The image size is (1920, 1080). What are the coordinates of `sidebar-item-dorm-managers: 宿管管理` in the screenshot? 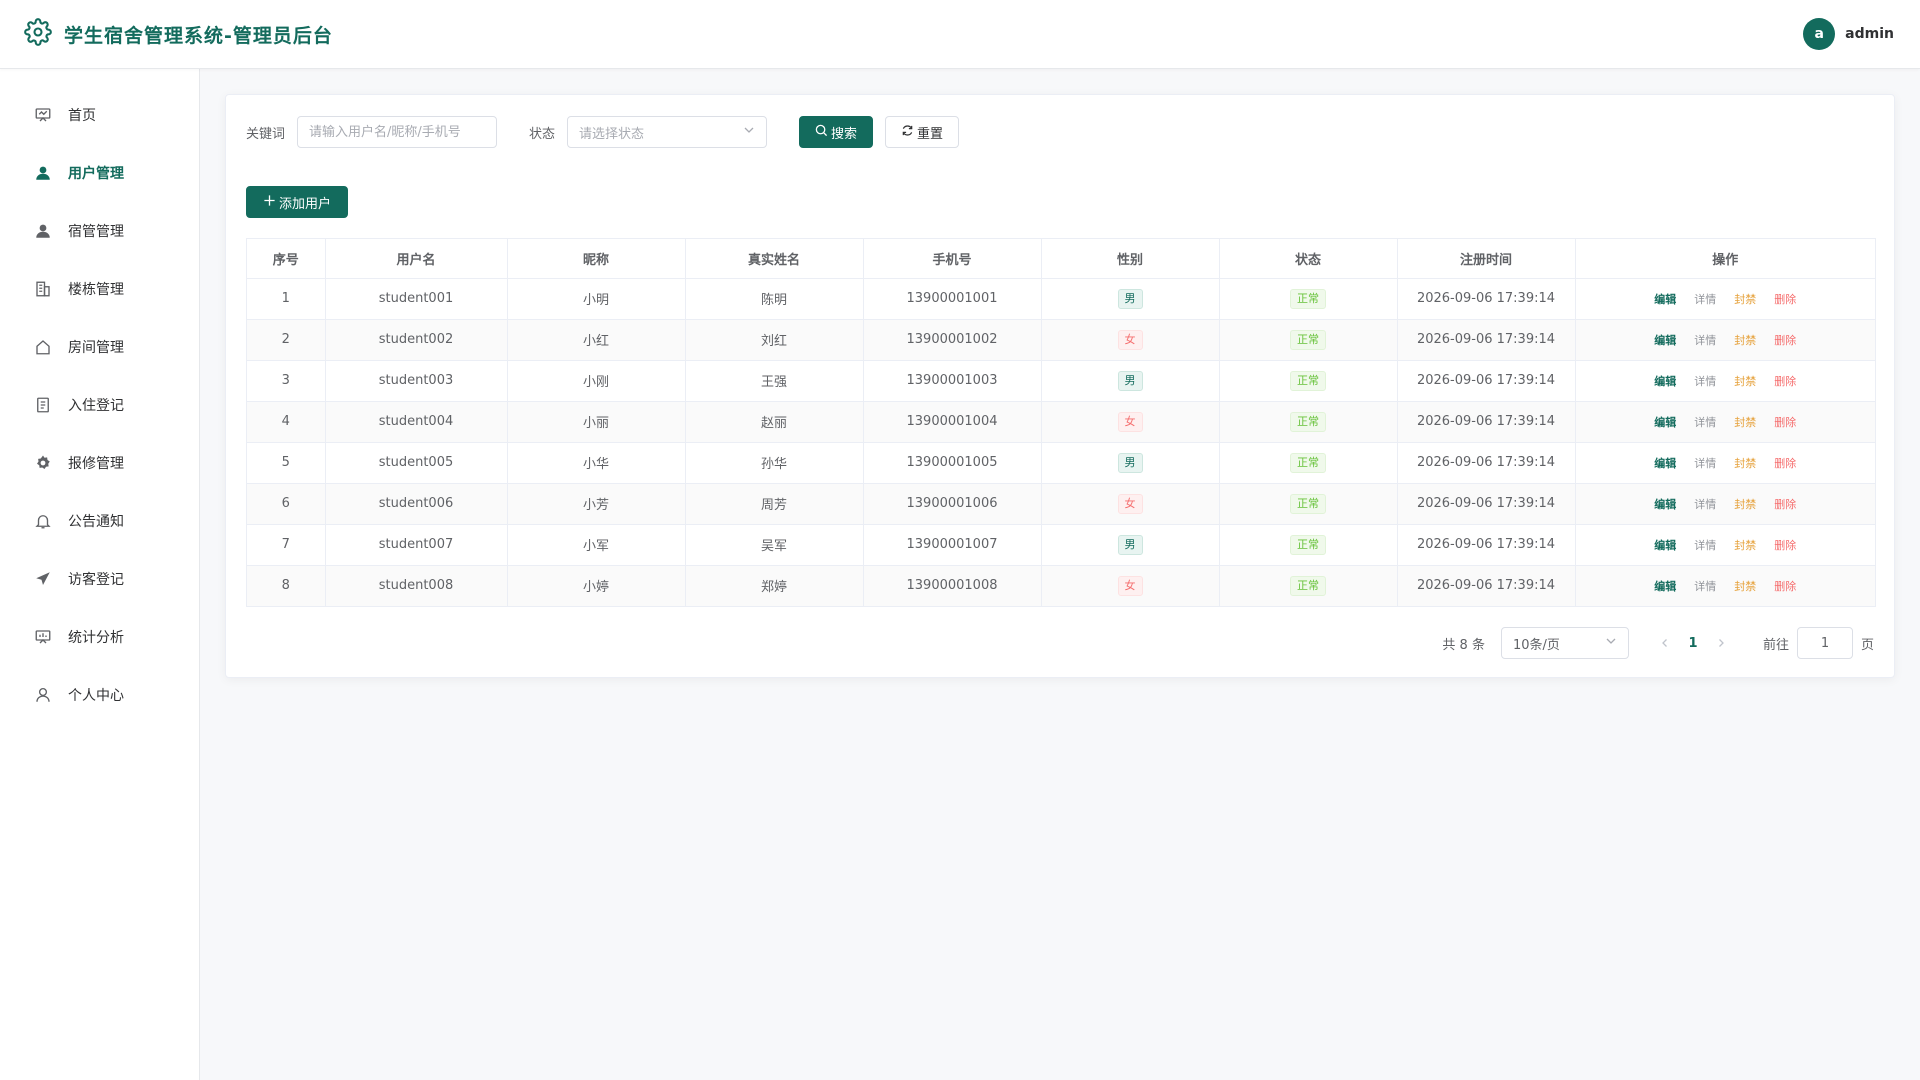 It's located at (99, 231).